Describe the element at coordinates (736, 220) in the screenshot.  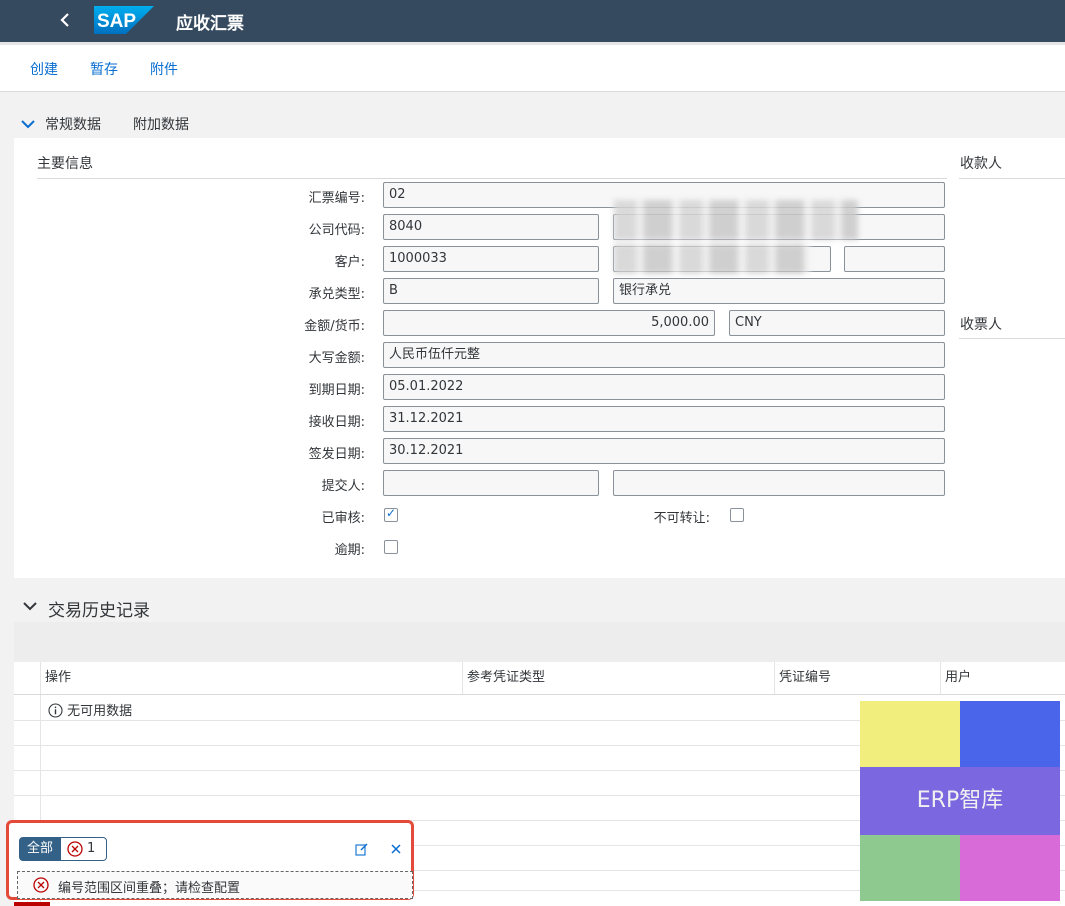
I see `redacted-company-name` at that location.